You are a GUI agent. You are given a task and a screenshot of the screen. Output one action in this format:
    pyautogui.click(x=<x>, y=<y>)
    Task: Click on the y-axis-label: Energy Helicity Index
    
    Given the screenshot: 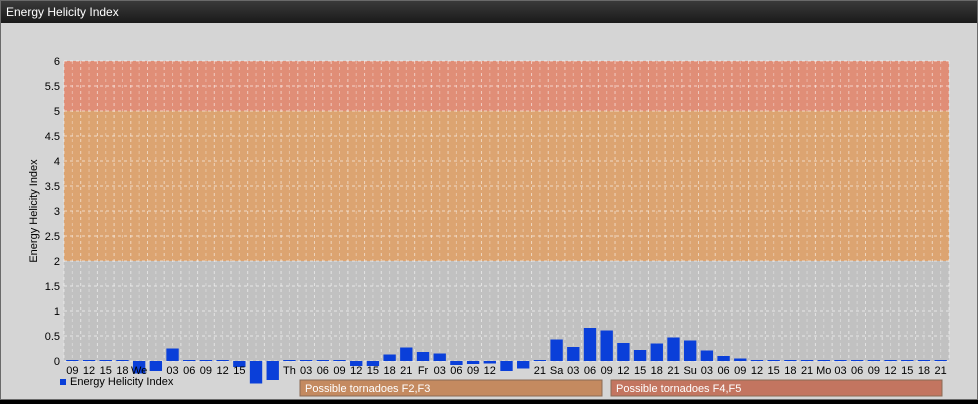 What is the action you would take?
    pyautogui.click(x=34, y=211)
    